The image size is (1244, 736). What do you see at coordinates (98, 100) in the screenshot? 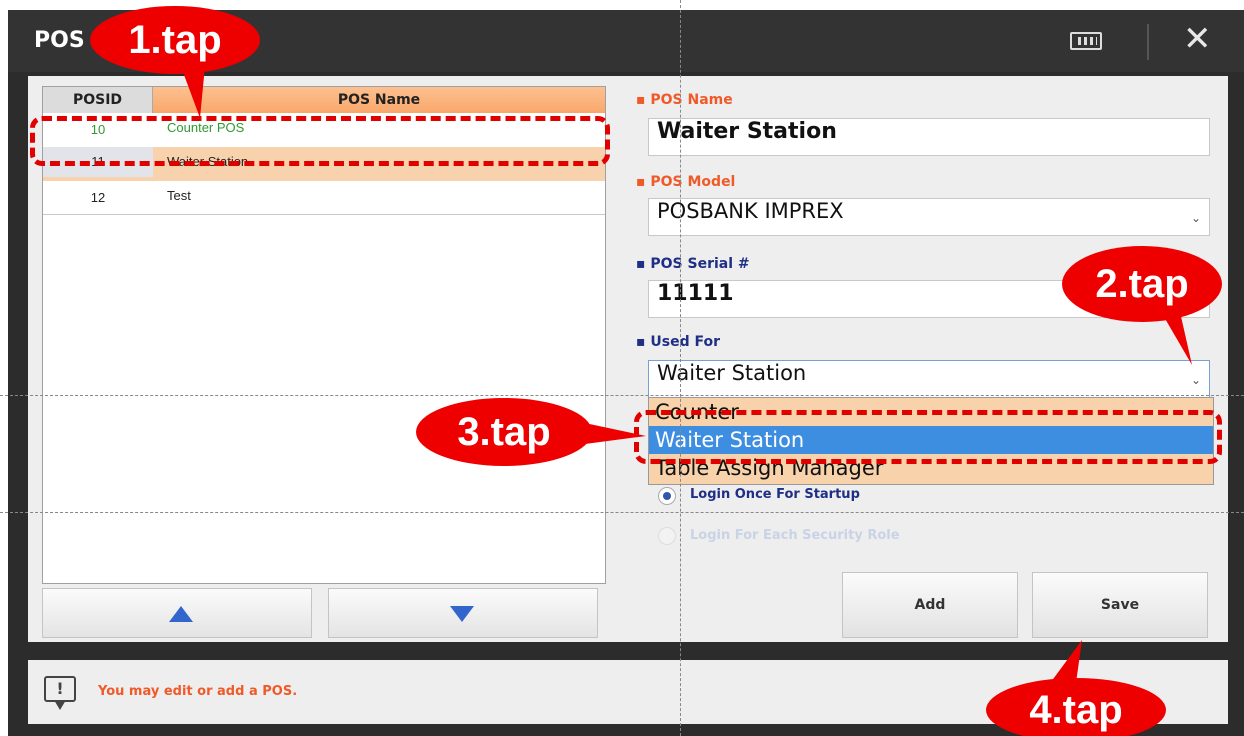
I see `column-header-posid: POSID` at bounding box center [98, 100].